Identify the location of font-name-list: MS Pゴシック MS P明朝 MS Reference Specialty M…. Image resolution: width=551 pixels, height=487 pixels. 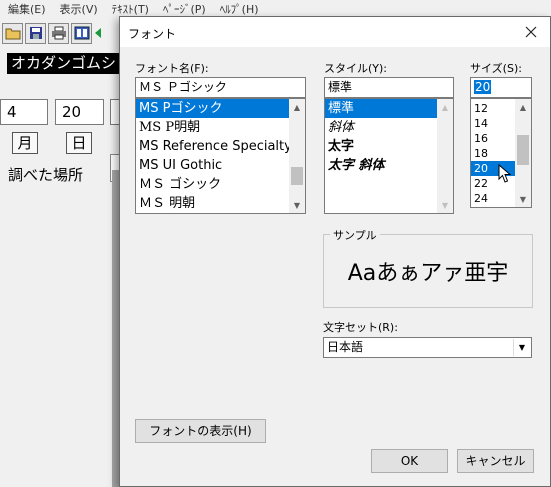
(220, 156).